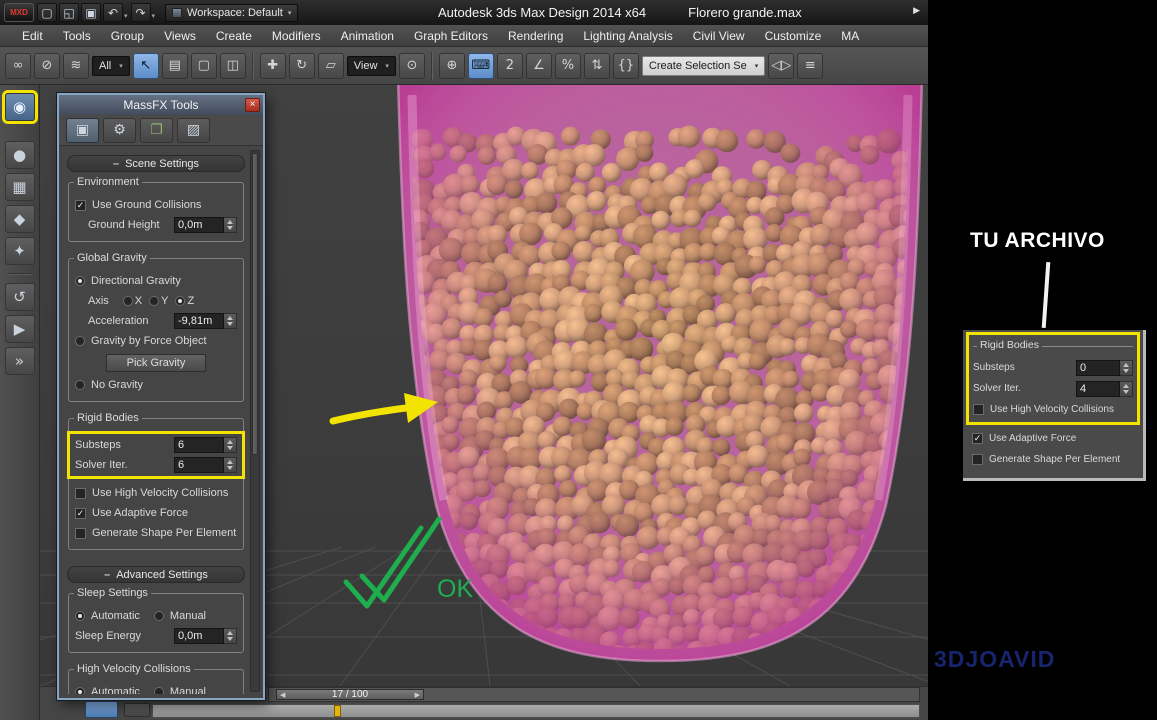  What do you see at coordinates (80, 493) in the screenshot?
I see `use-high-velocity-collisions-checkbox` at bounding box center [80, 493].